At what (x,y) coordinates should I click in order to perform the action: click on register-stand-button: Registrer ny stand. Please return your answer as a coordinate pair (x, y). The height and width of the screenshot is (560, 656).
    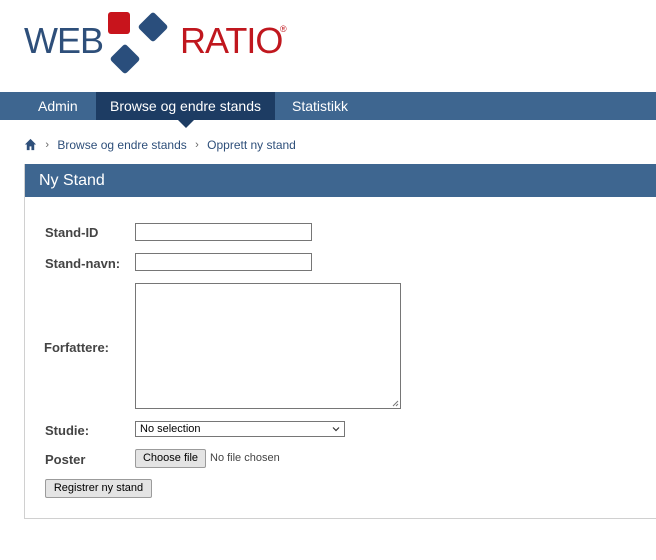
    Looking at the image, I should click on (98, 488).